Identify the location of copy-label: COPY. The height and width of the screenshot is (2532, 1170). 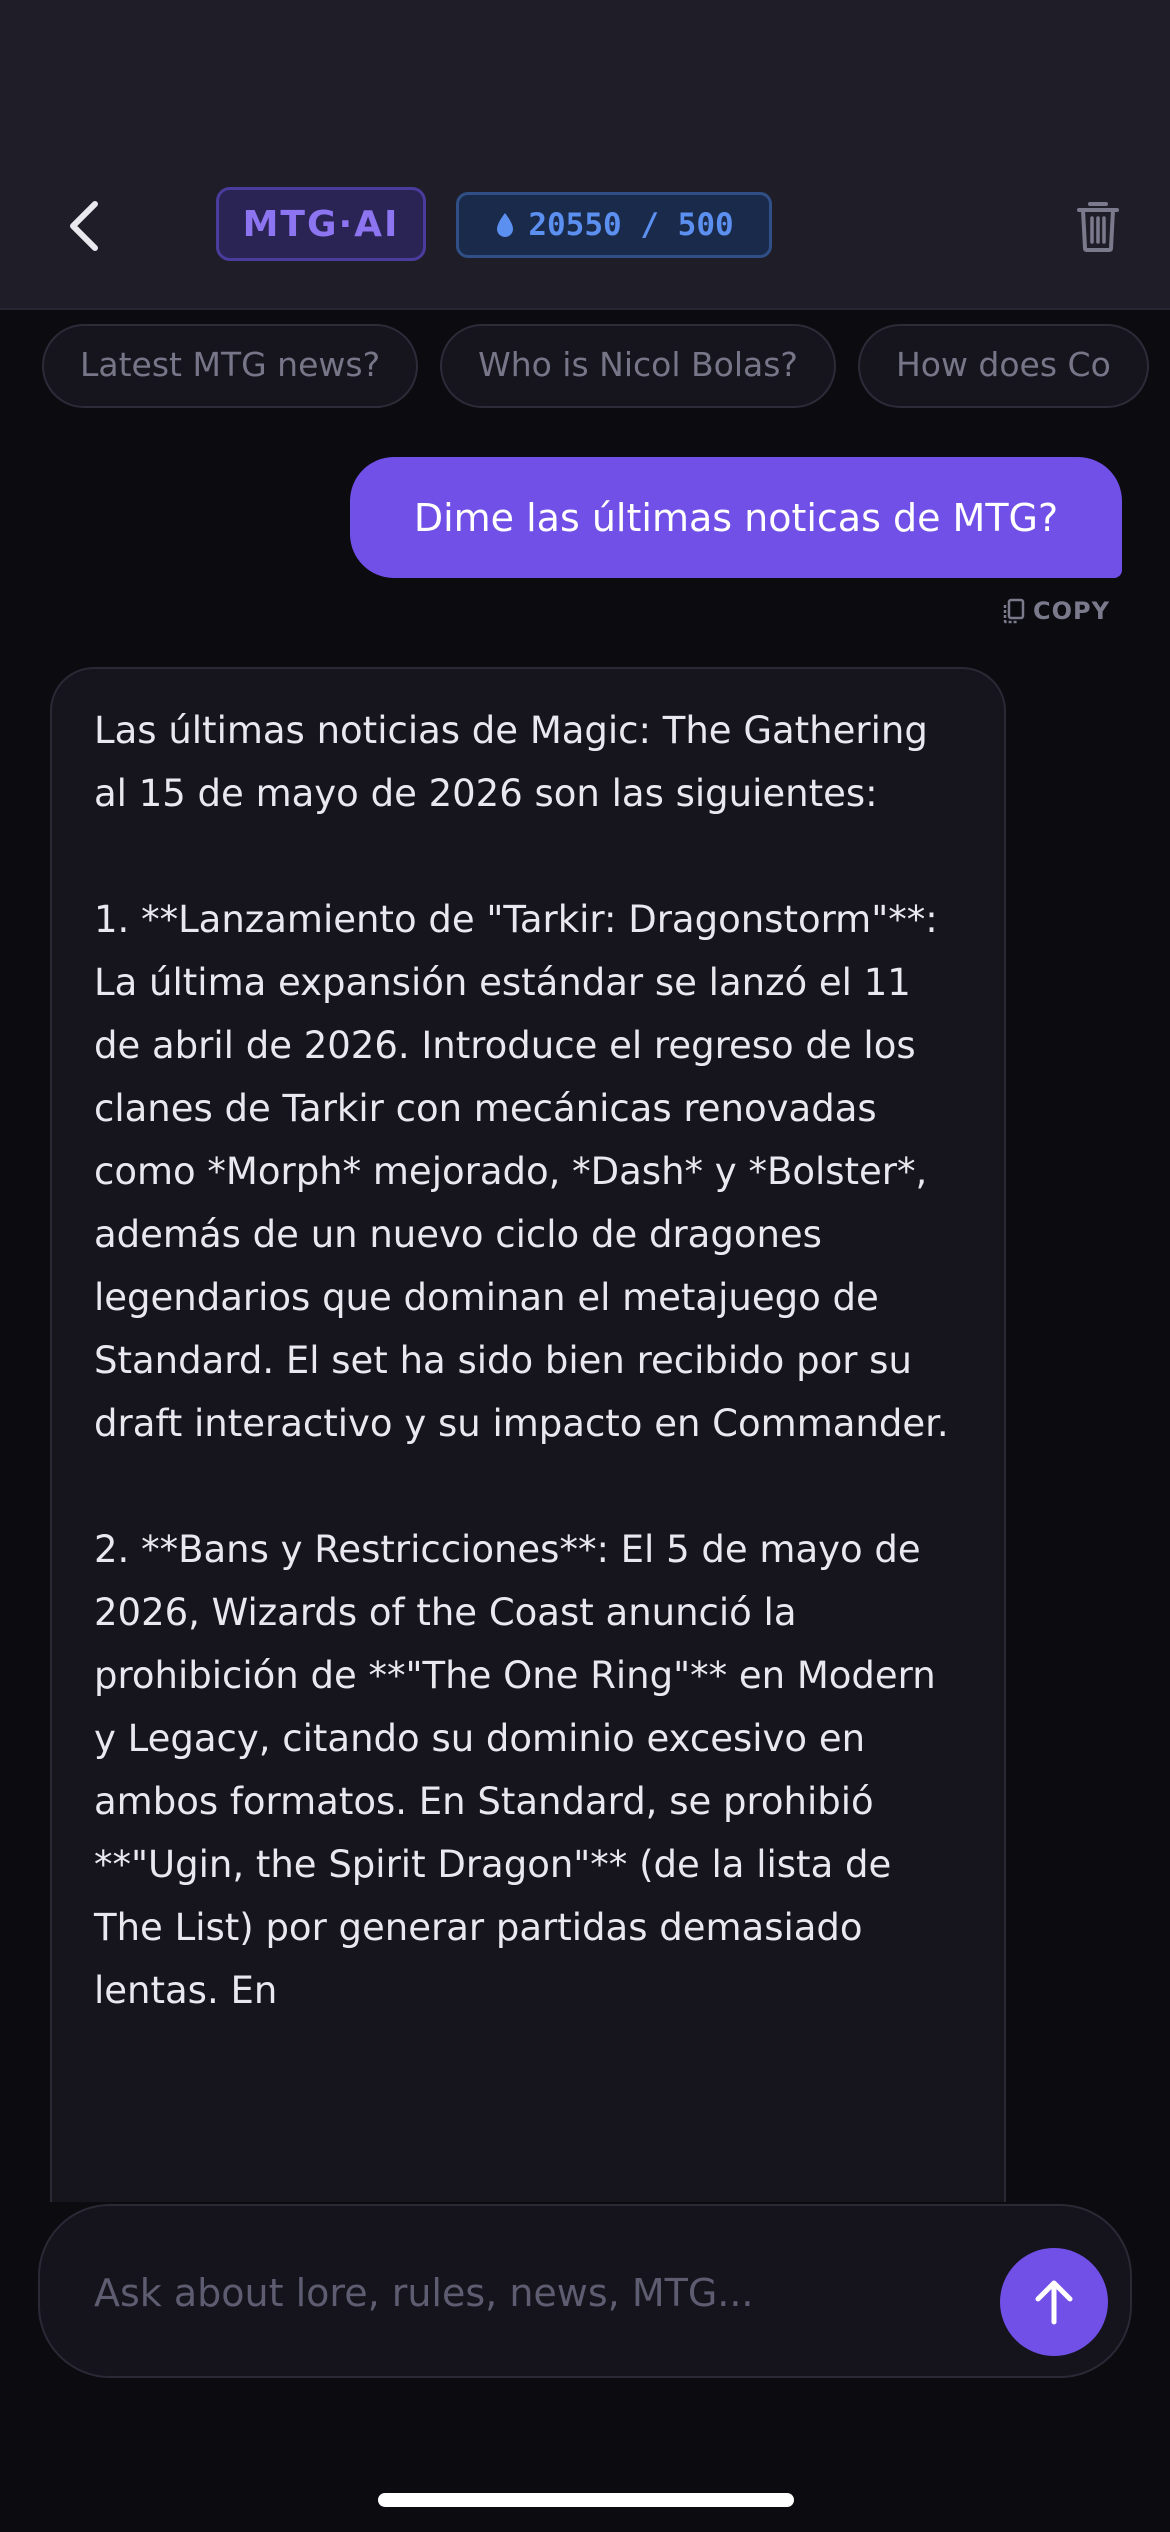
(1071, 611).